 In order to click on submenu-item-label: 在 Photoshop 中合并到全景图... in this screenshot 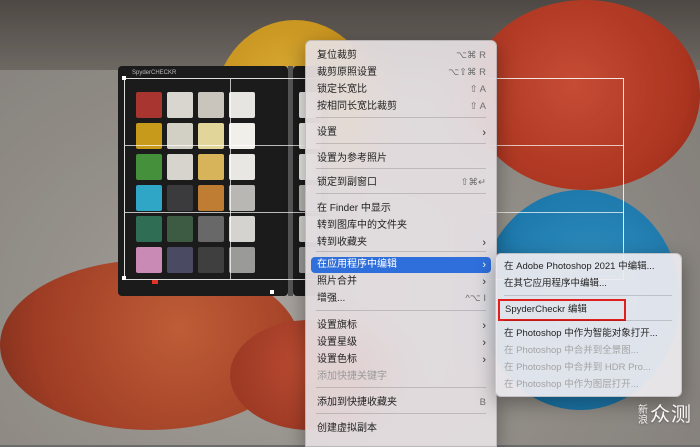, I will do `click(571, 350)`.